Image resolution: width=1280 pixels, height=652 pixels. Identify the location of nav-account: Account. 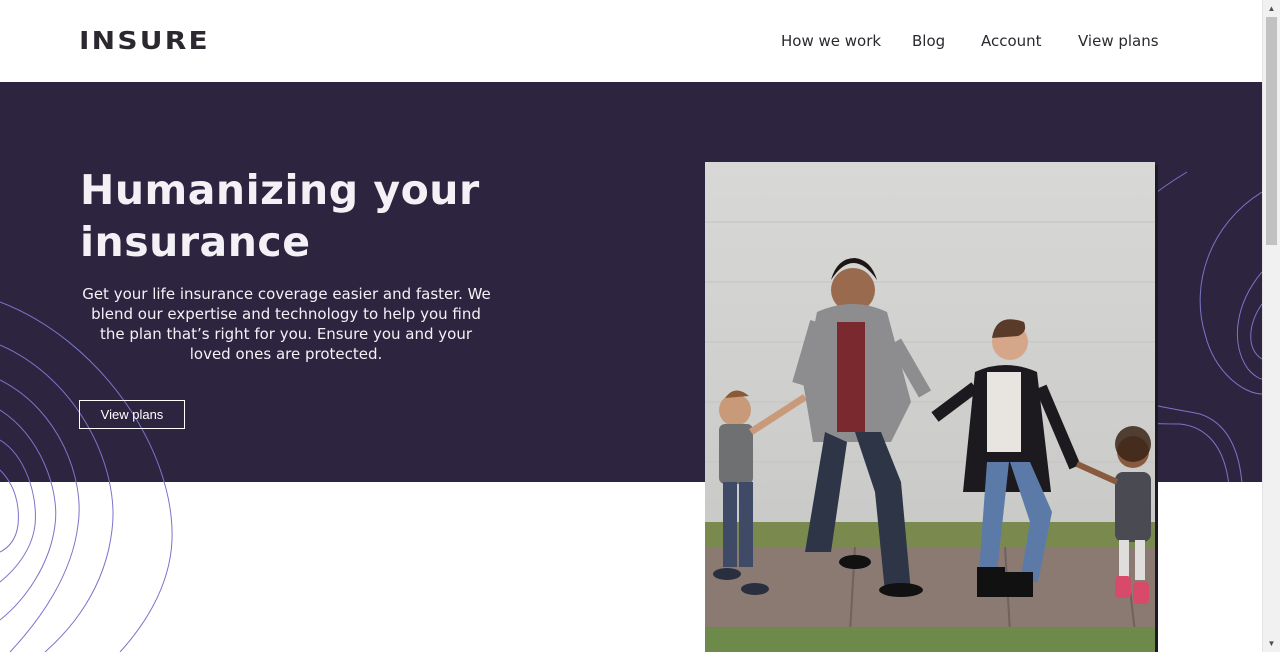
(1011, 41).